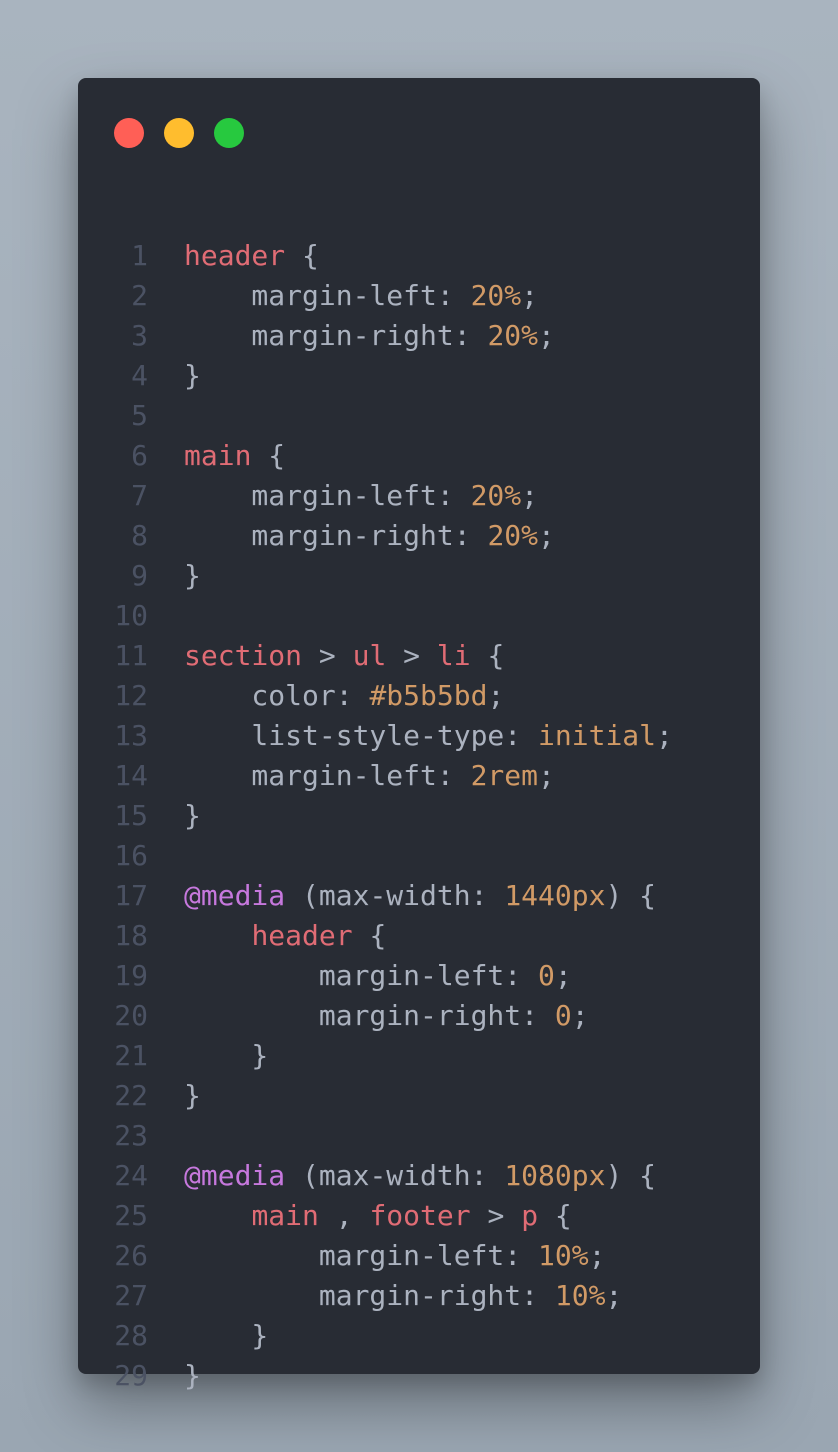 Image resolution: width=838 pixels, height=1452 pixels. I want to click on code-text: section > ul > li {, so click(344, 656).